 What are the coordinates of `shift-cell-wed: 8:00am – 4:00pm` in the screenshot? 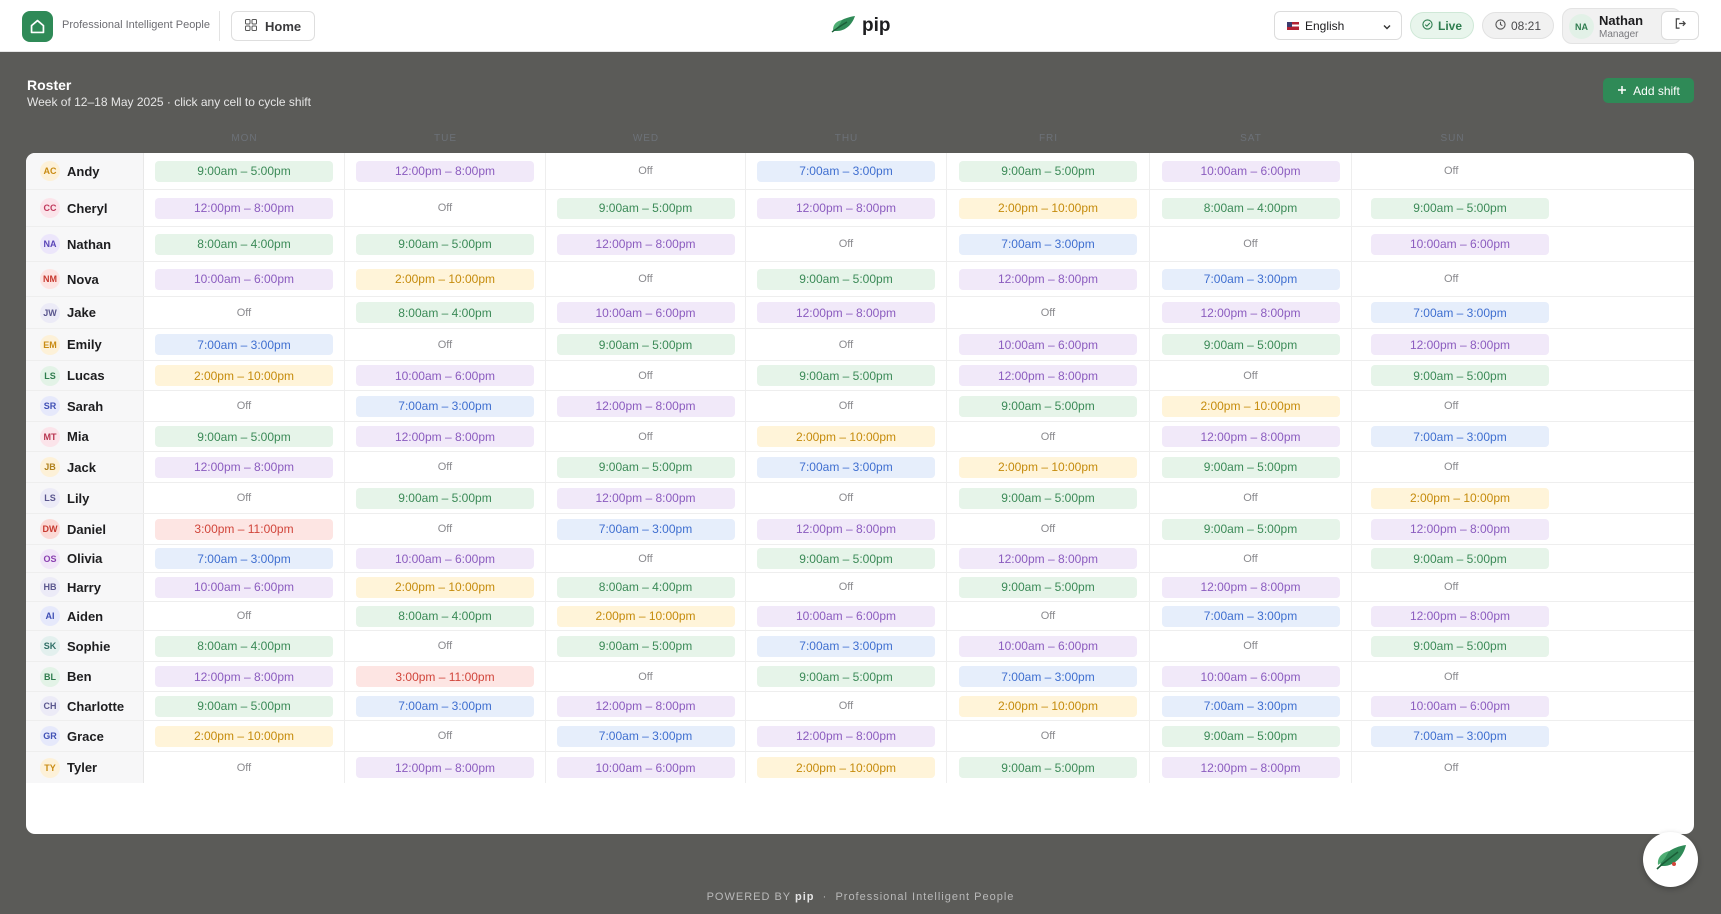 It's located at (646, 587).